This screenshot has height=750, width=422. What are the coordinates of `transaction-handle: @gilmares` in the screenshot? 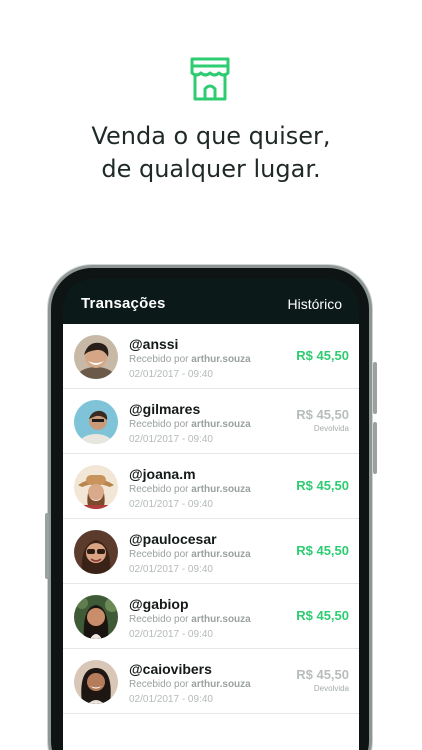 It's located at (165, 409).